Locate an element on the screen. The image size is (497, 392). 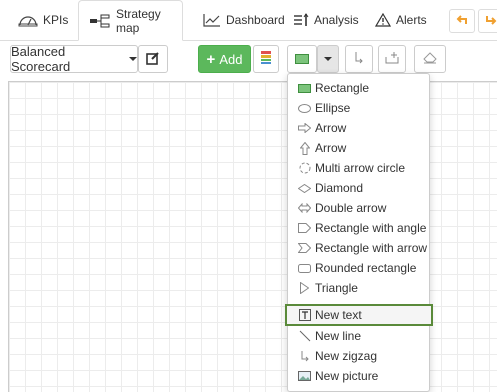
analysis-icon is located at coordinates (301, 20).